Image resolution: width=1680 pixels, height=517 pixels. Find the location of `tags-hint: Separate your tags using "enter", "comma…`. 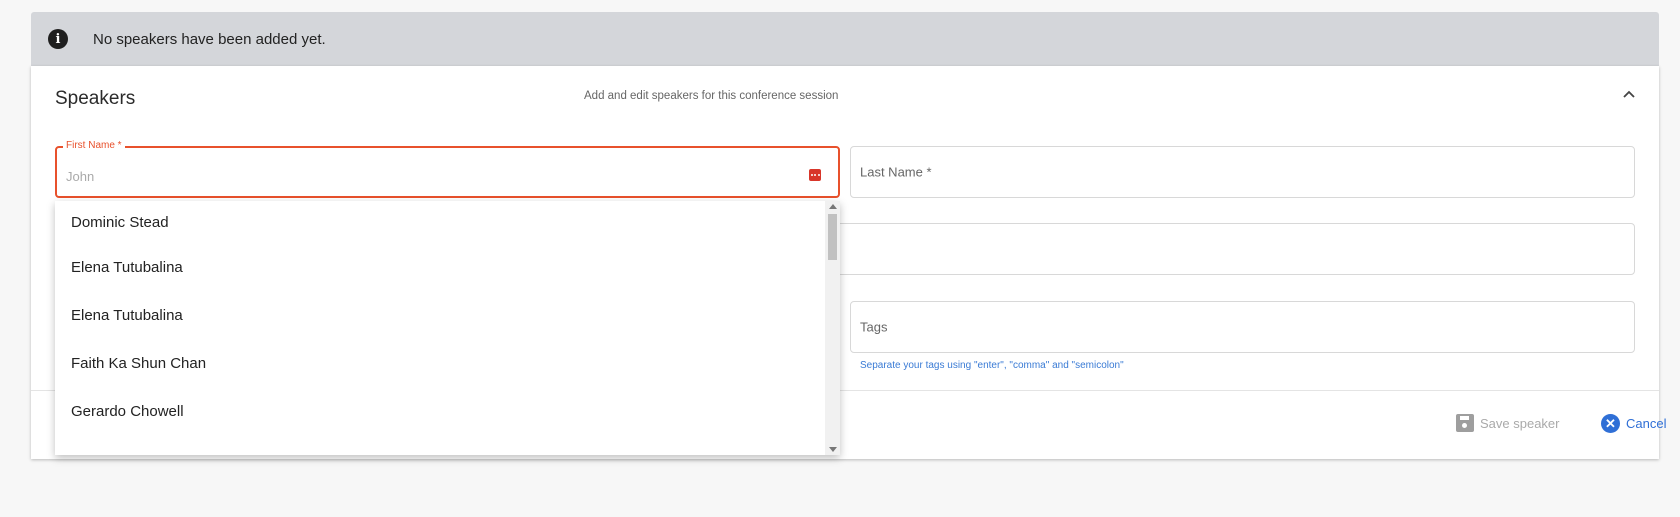

tags-hint: Separate your tags using "enter", "comma… is located at coordinates (992, 365).